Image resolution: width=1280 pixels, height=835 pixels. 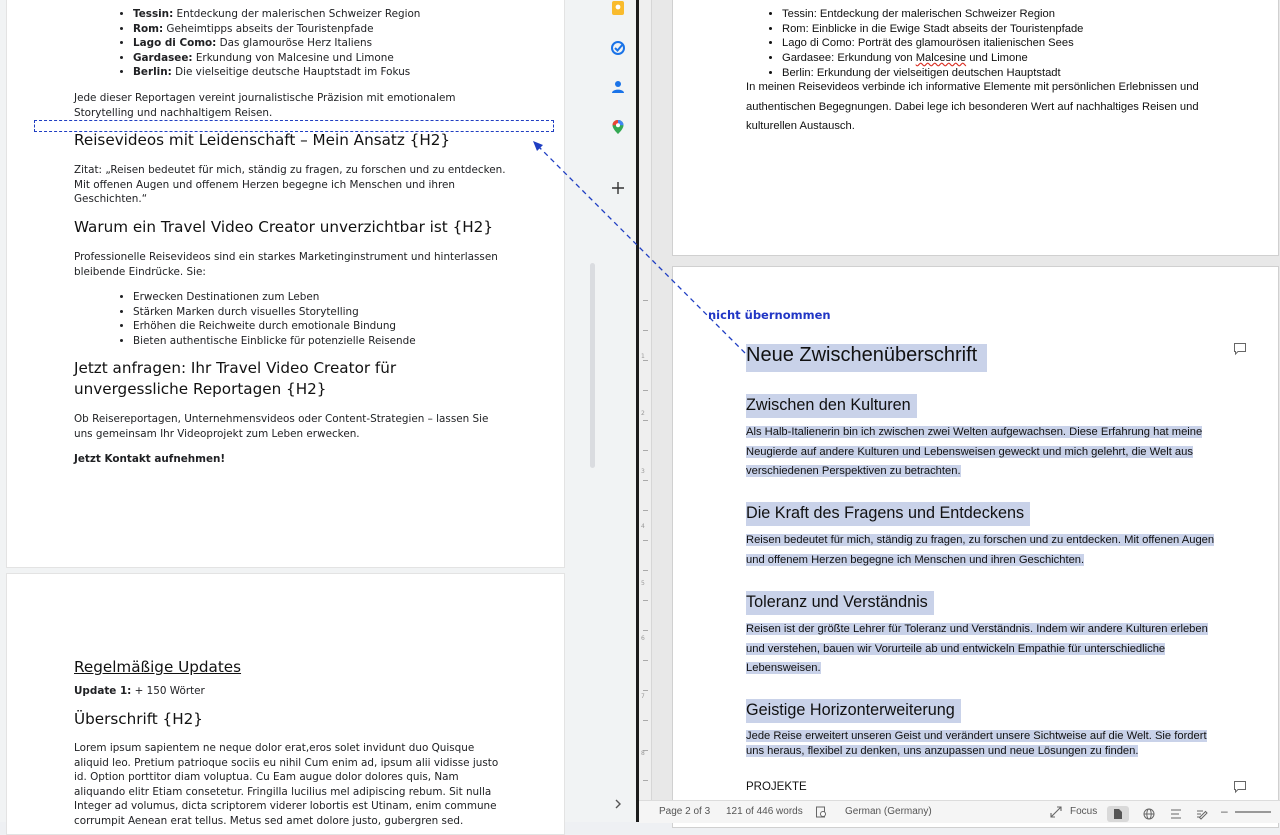 I want to click on heading-updates: Regelmäßige Updates, so click(x=158, y=667).